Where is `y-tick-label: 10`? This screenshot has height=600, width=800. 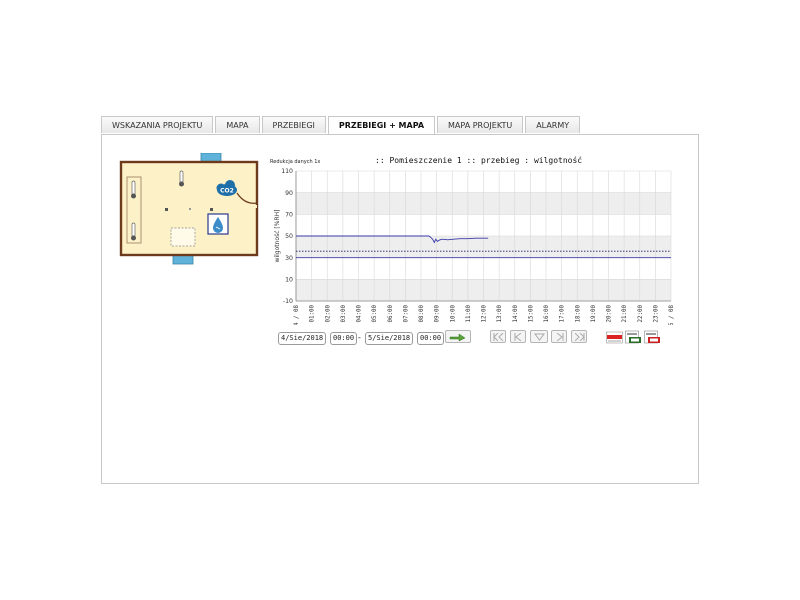
y-tick-label: 10 is located at coordinates (289, 280).